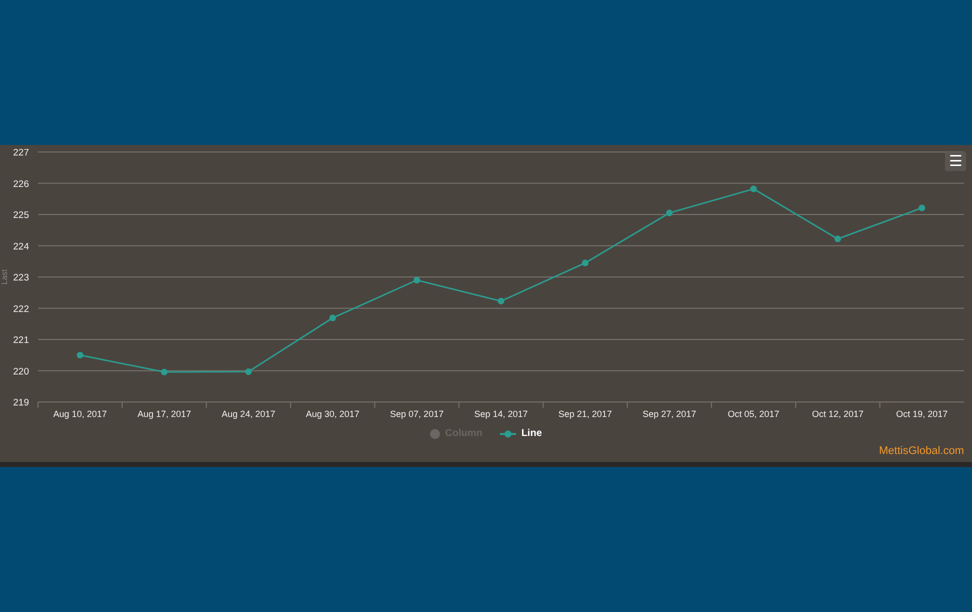 The height and width of the screenshot is (612, 972). Describe the element at coordinates (21, 403) in the screenshot. I see `y-tick-label: 219` at that location.